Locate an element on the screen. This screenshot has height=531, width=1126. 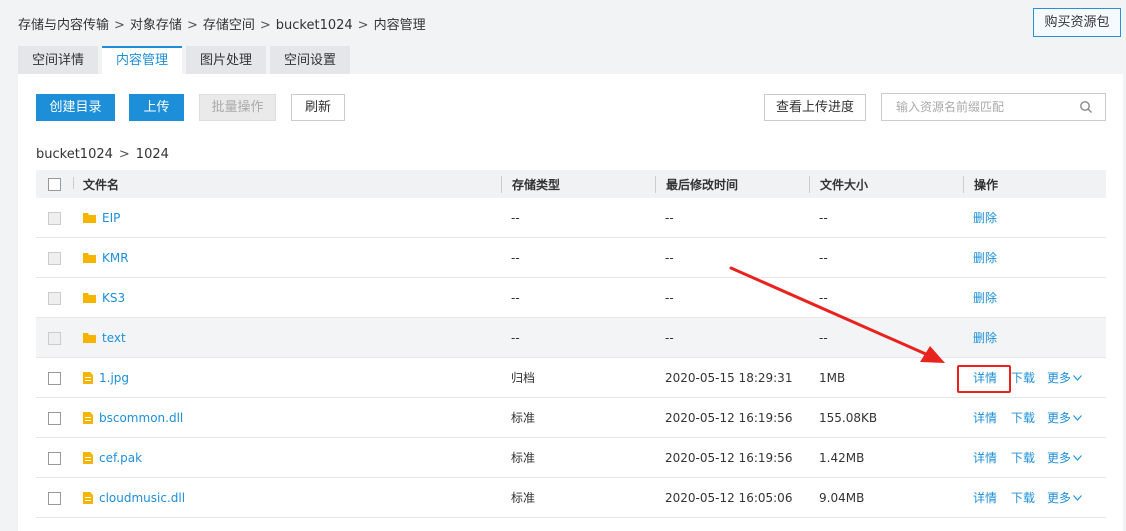
search-box is located at coordinates (993, 107).